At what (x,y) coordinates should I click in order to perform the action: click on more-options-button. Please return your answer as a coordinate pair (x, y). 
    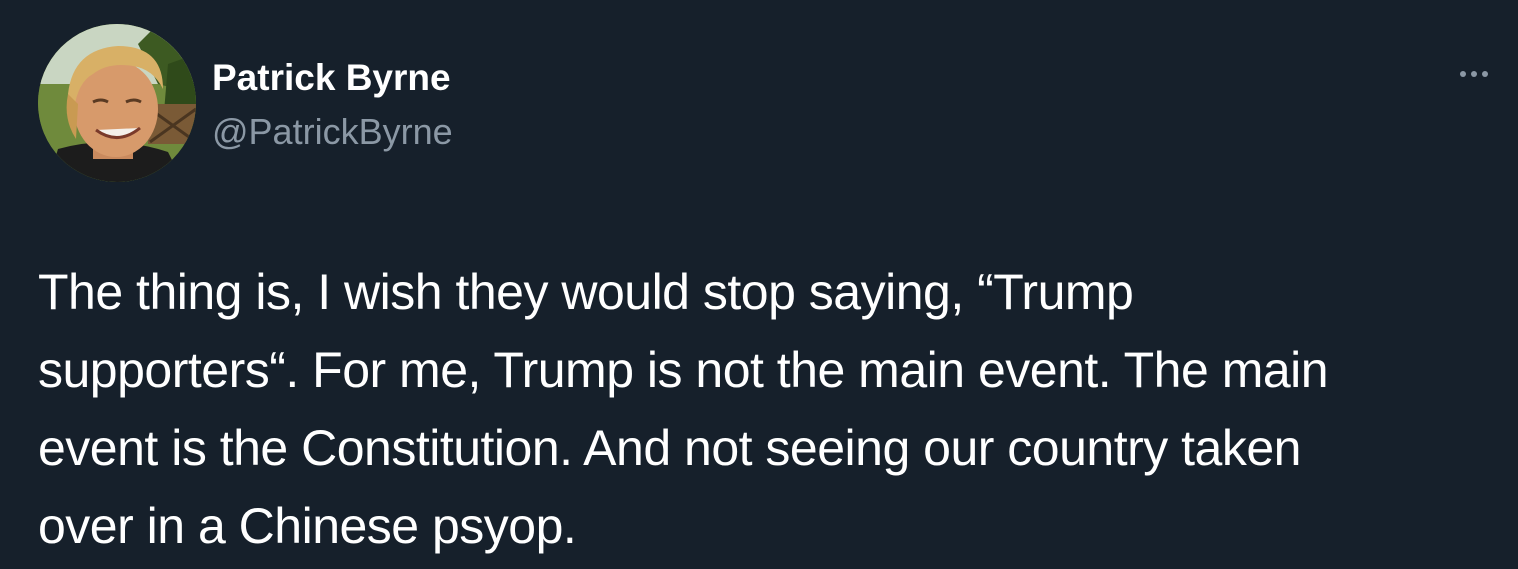
    Looking at the image, I should click on (1474, 74).